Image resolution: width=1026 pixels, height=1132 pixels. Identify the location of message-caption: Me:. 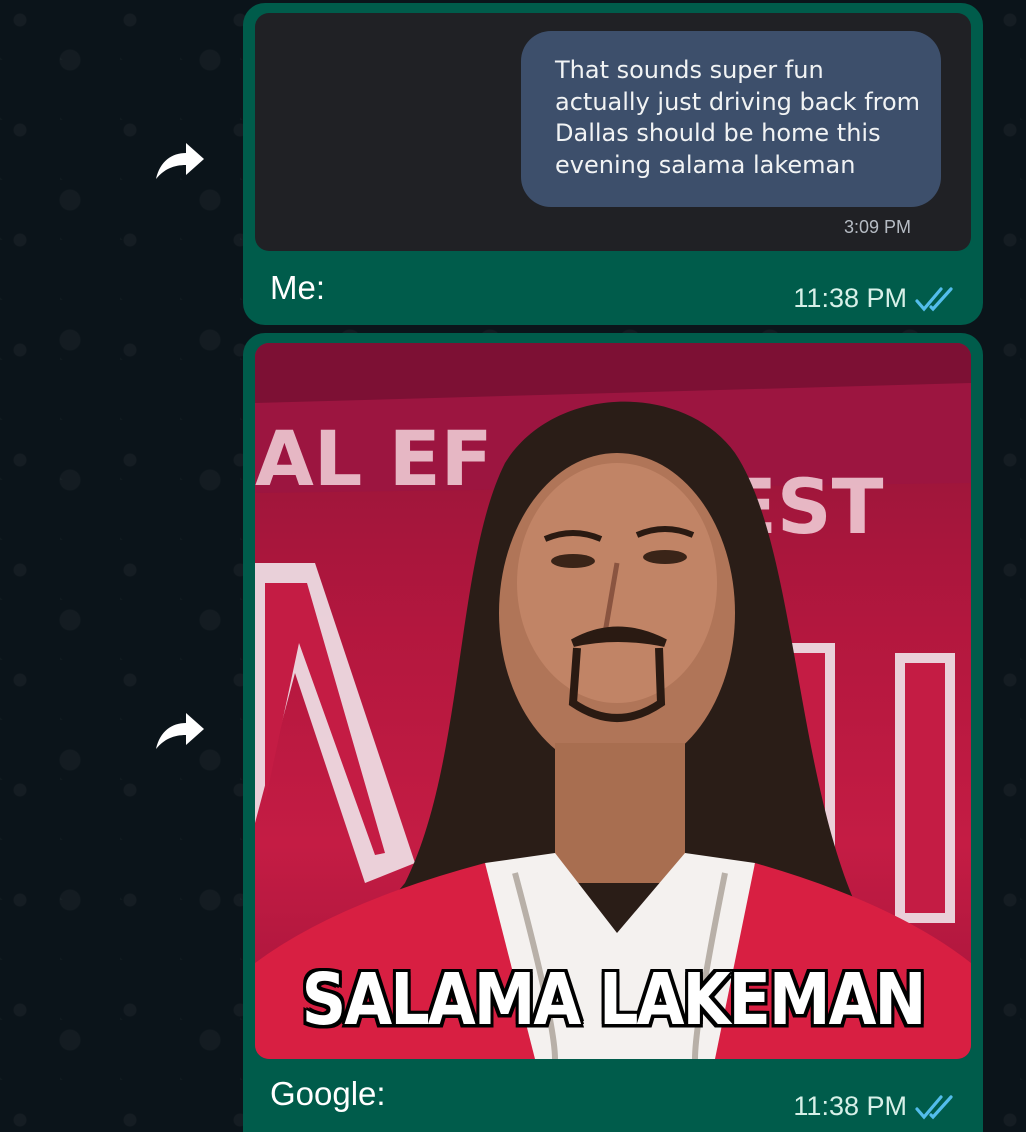
(298, 287).